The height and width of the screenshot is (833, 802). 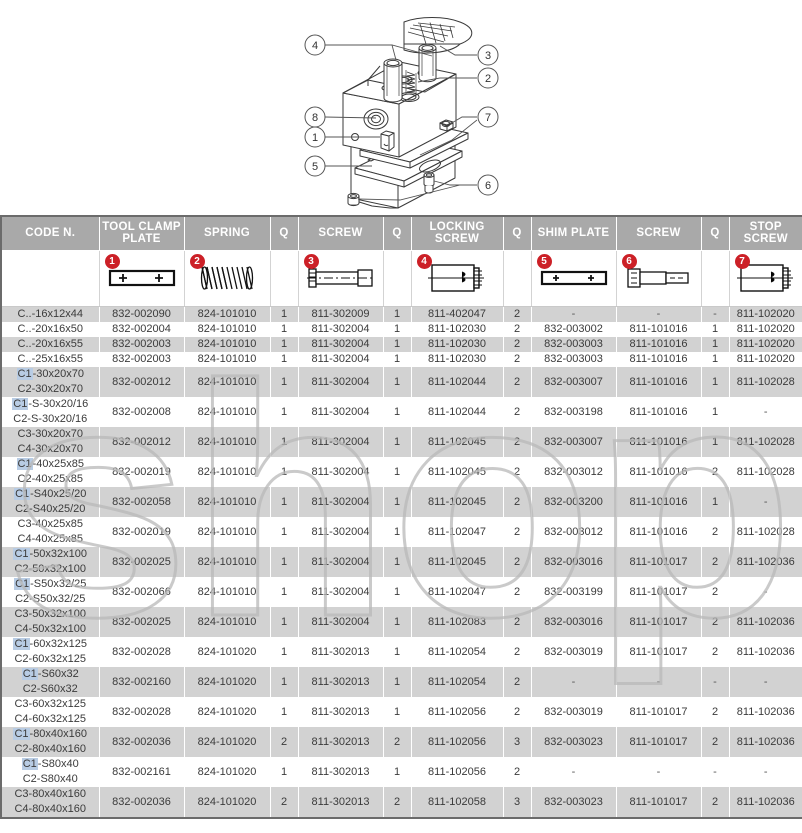 I want to click on cell-q-spring: 2, so click(x=284, y=741).